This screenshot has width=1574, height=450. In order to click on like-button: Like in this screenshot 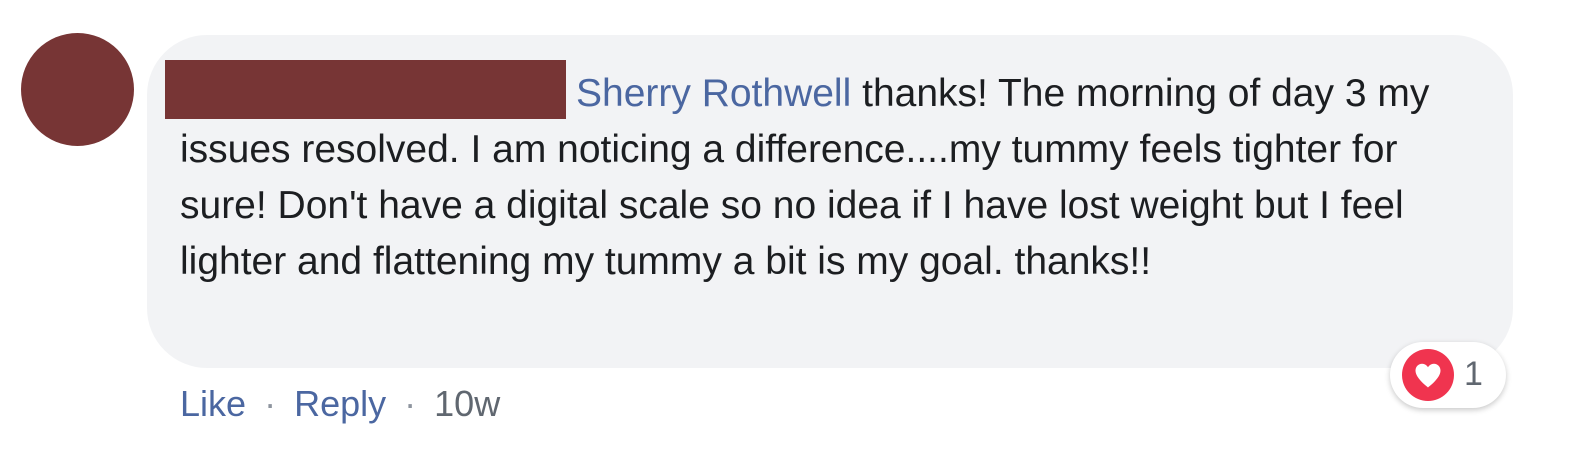, I will do `click(213, 403)`.